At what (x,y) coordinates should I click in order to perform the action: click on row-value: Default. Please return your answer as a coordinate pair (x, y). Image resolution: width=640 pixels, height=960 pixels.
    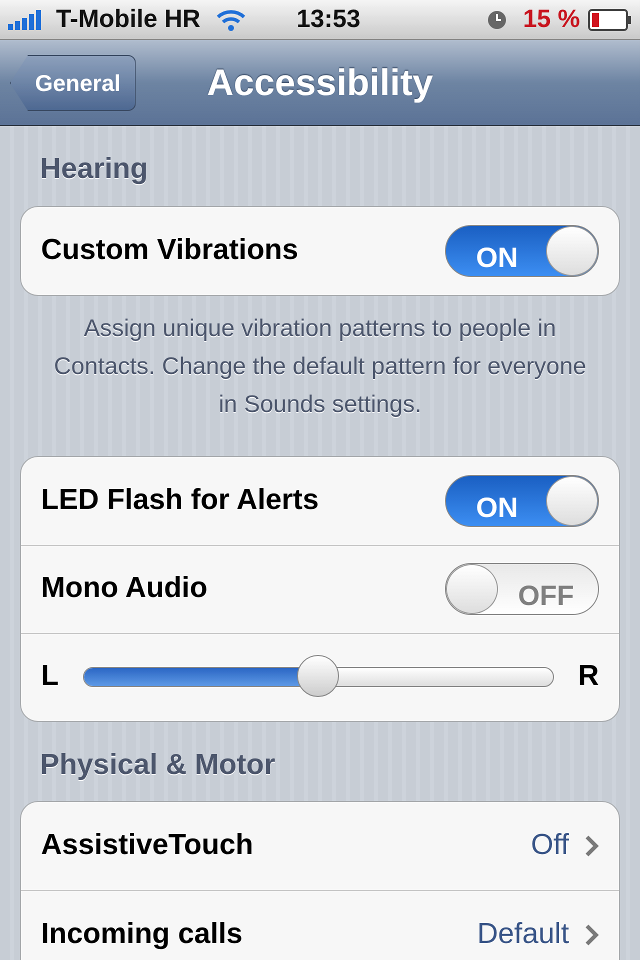
    Looking at the image, I should click on (523, 934).